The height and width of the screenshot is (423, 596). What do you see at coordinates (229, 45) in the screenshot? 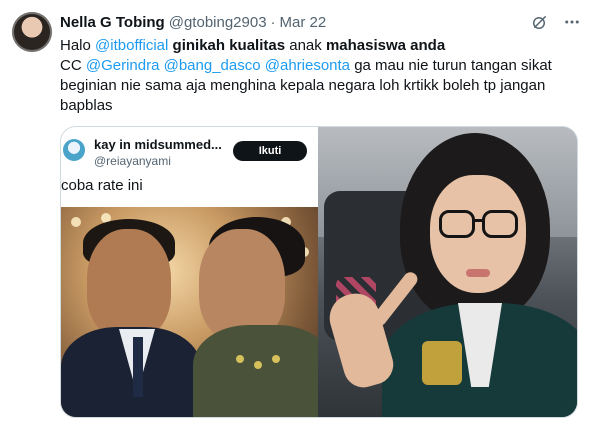
I see `bold-text: ginikah kualitas` at bounding box center [229, 45].